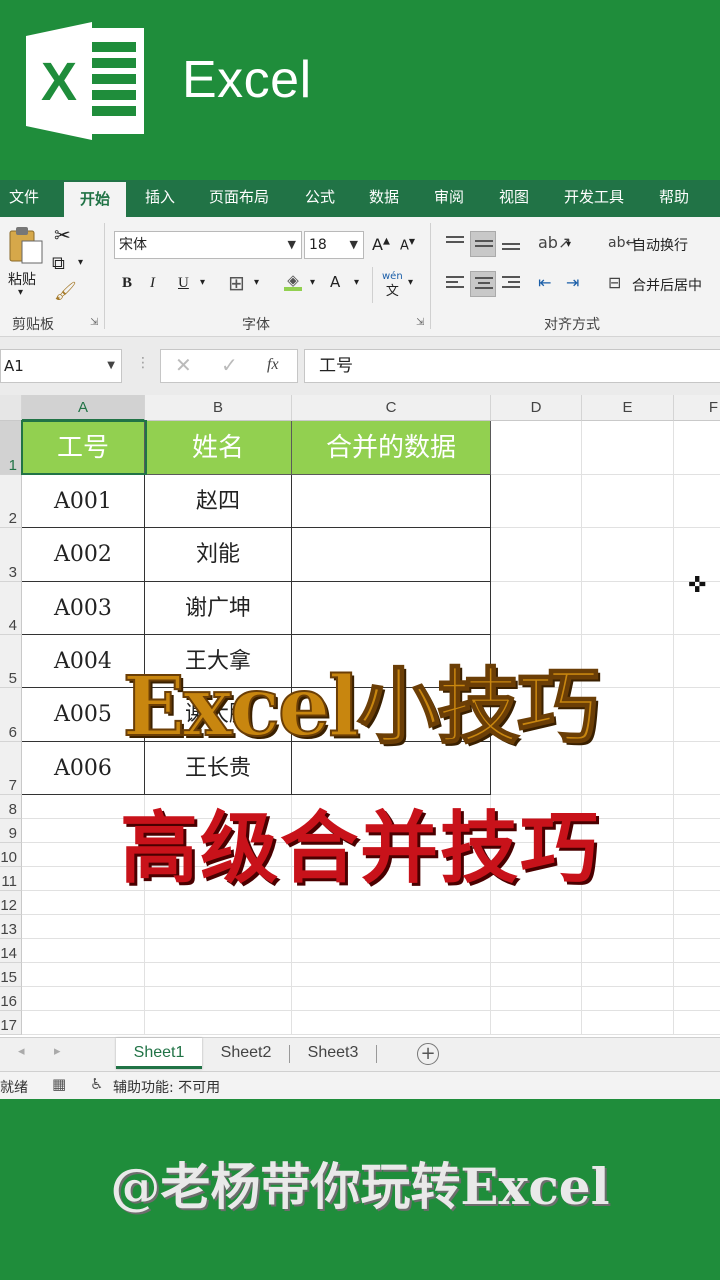 Image resolution: width=720 pixels, height=1280 pixels. What do you see at coordinates (83, 951) in the screenshot?
I see `cell-a14` at bounding box center [83, 951].